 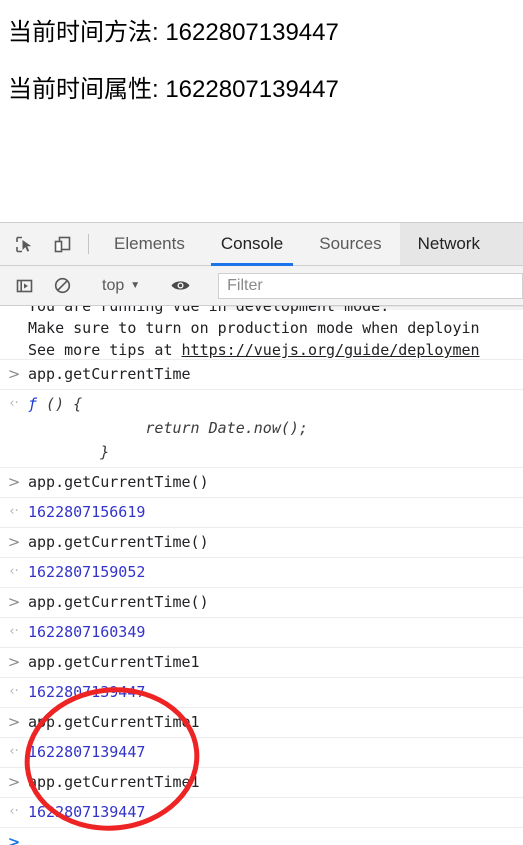 I want to click on console-output-row: ‹· 1622807159052, so click(x=261, y=573).